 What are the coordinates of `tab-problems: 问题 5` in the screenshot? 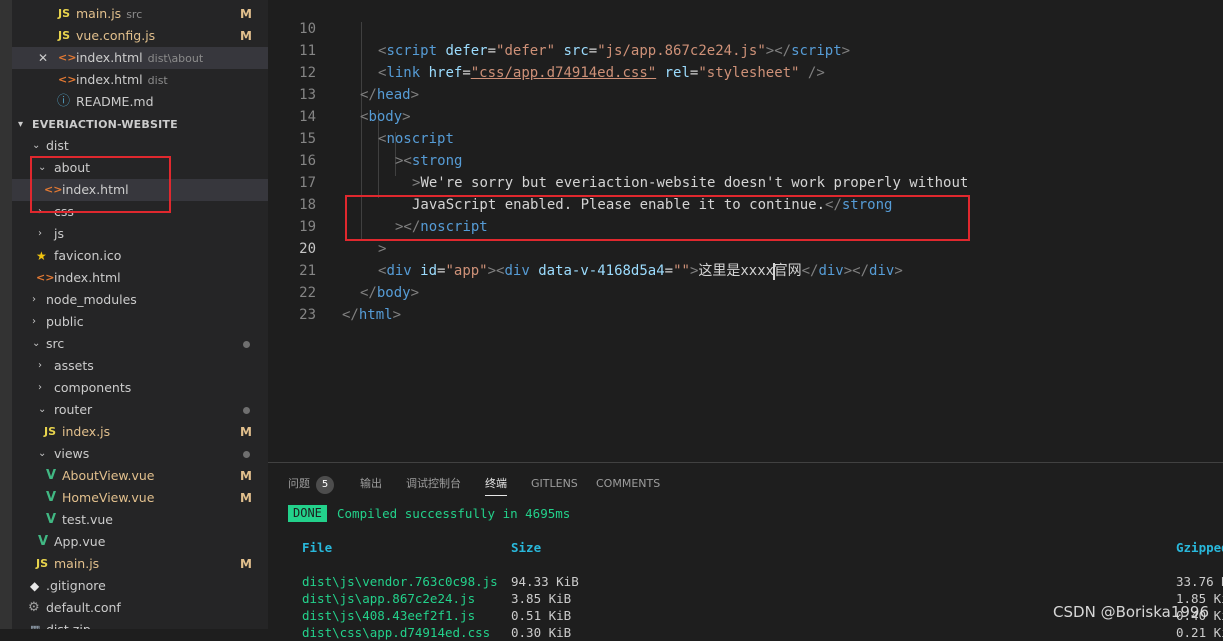 It's located at (311, 484).